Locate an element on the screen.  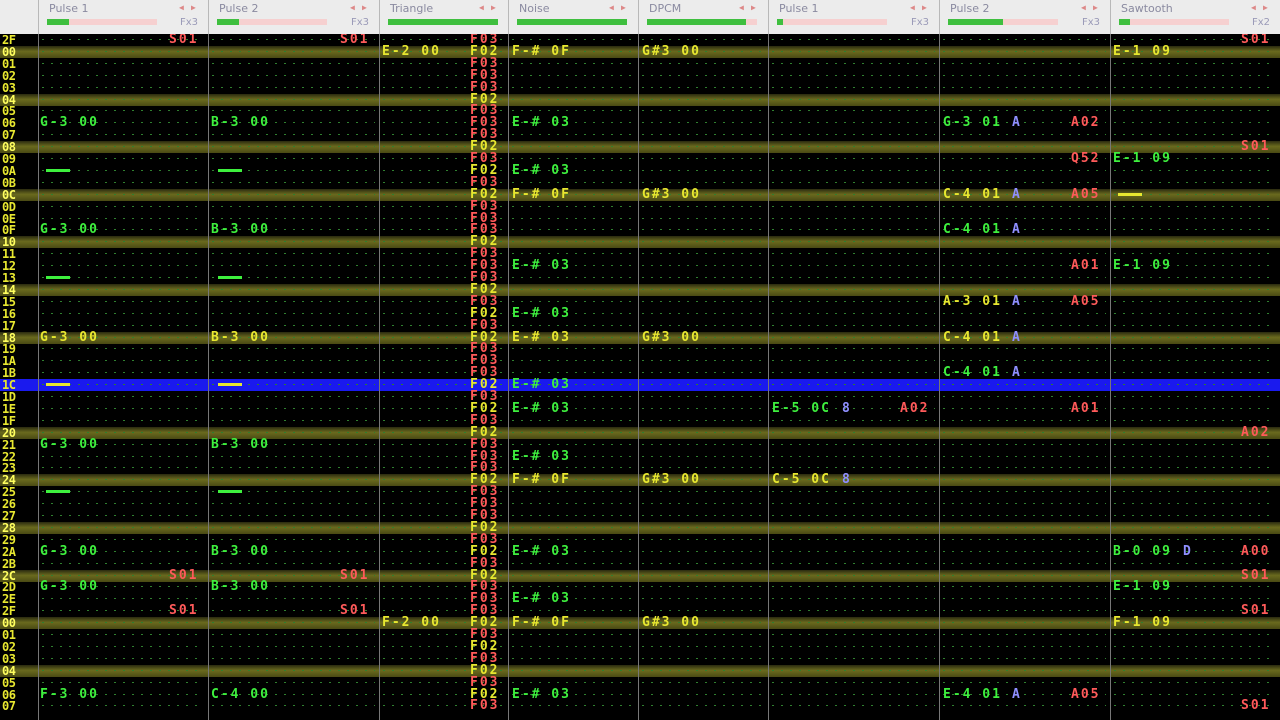
note-cell: E-5 0C is located at coordinates (801, 408).